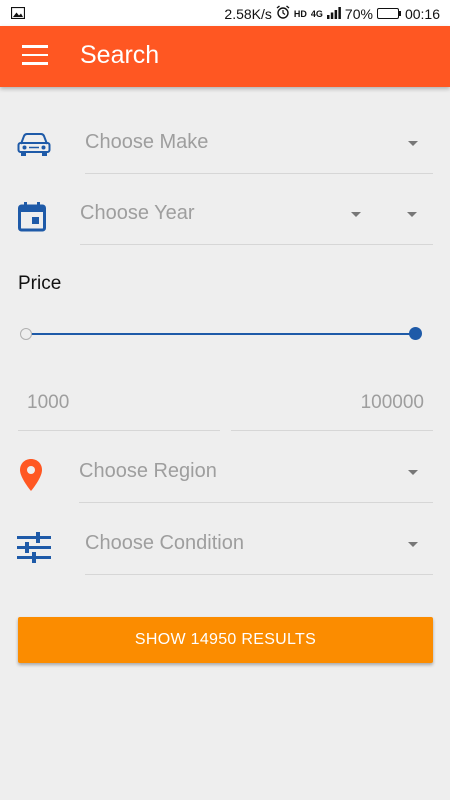  I want to click on hamburger-menu-icon, so click(35, 56).